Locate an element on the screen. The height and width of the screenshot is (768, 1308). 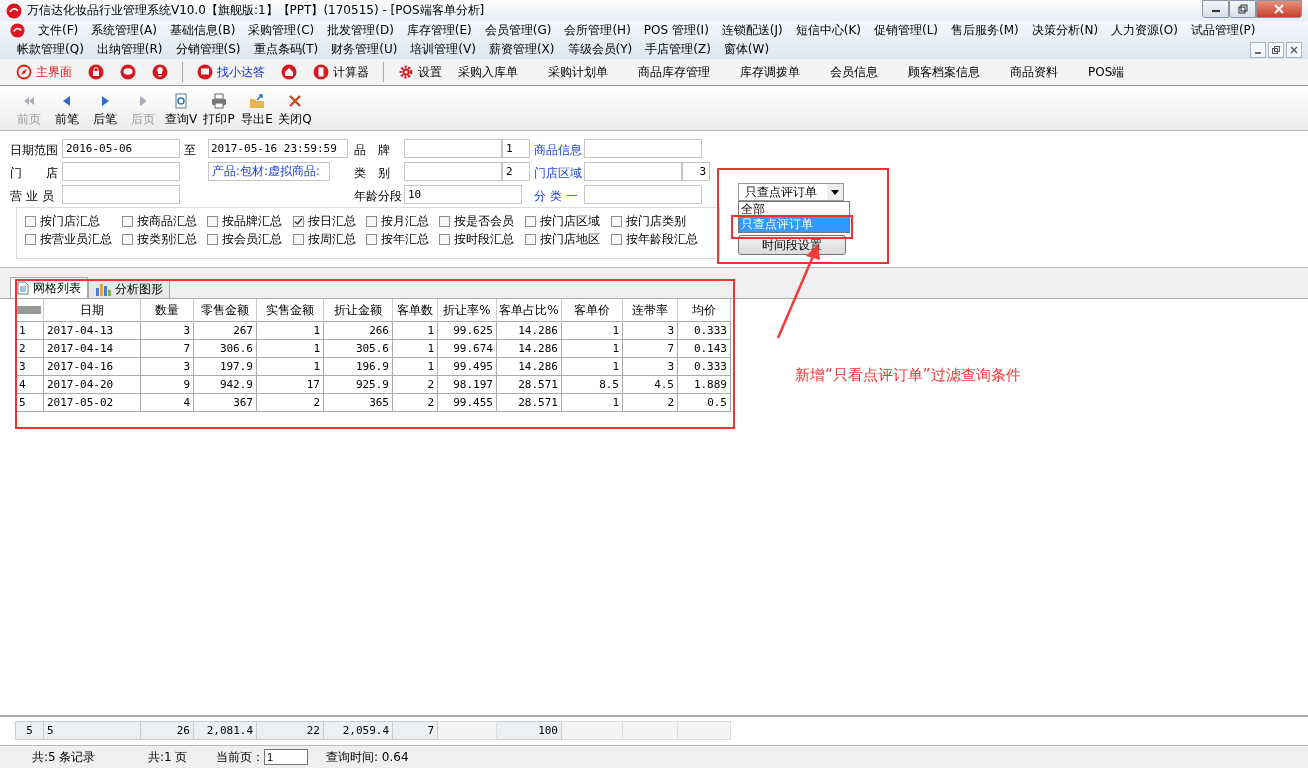
toolbar-button: 商品库存管理 is located at coordinates (674, 72).